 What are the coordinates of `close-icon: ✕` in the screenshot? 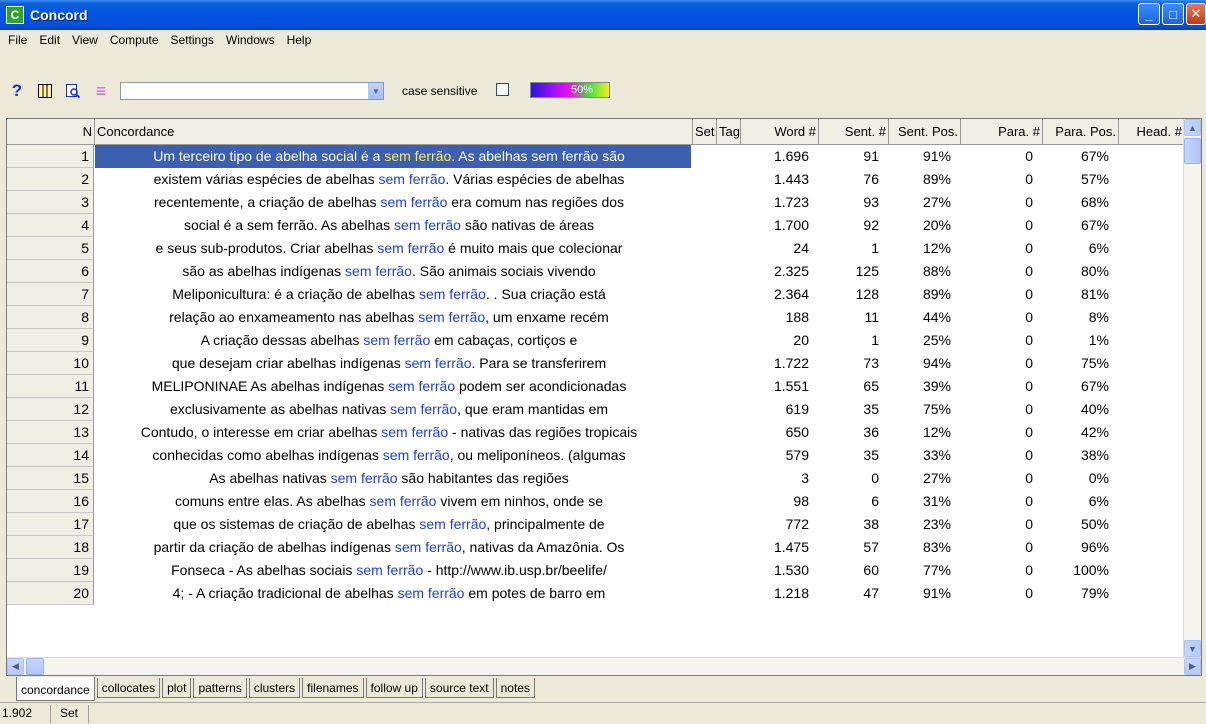 It's located at (1196, 14).